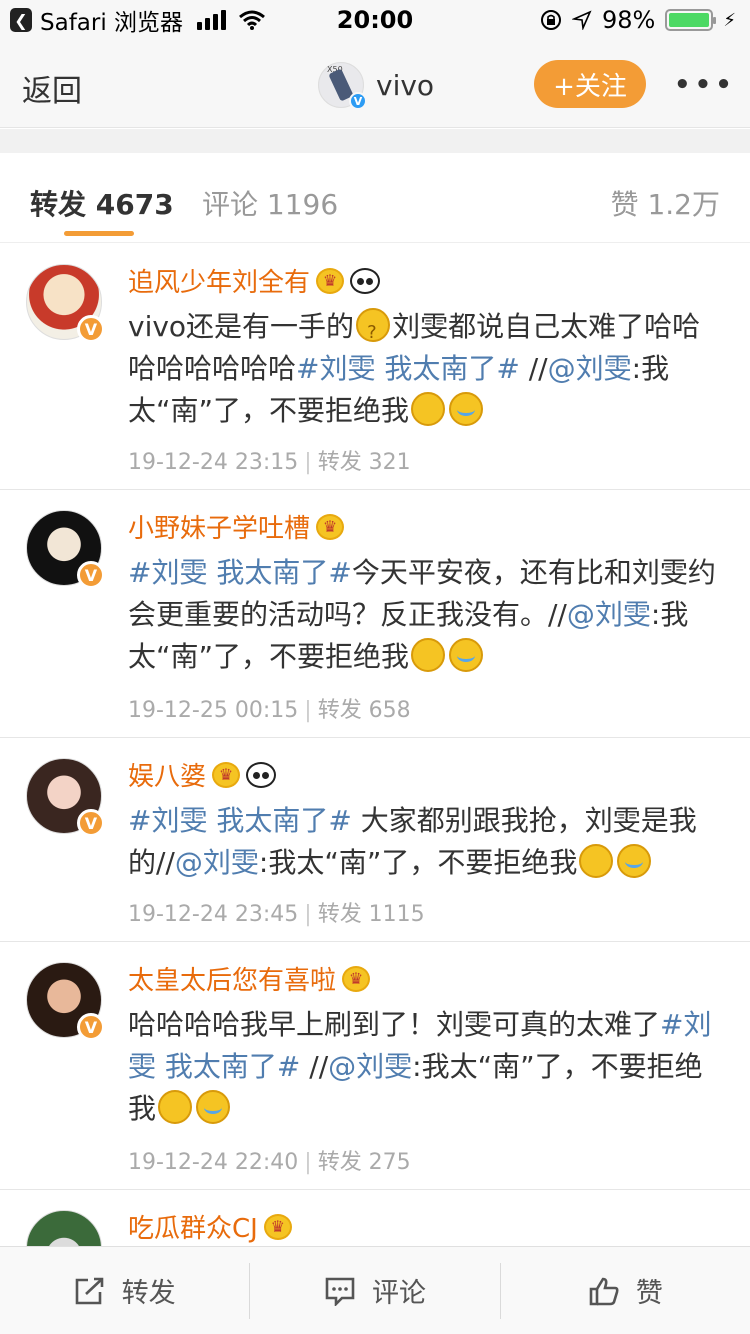 The width and height of the screenshot is (750, 1334). What do you see at coordinates (375, 20) in the screenshot?
I see `status-bar: ❮ Safari 浏览器 20:00 98% ⚡` at bounding box center [375, 20].